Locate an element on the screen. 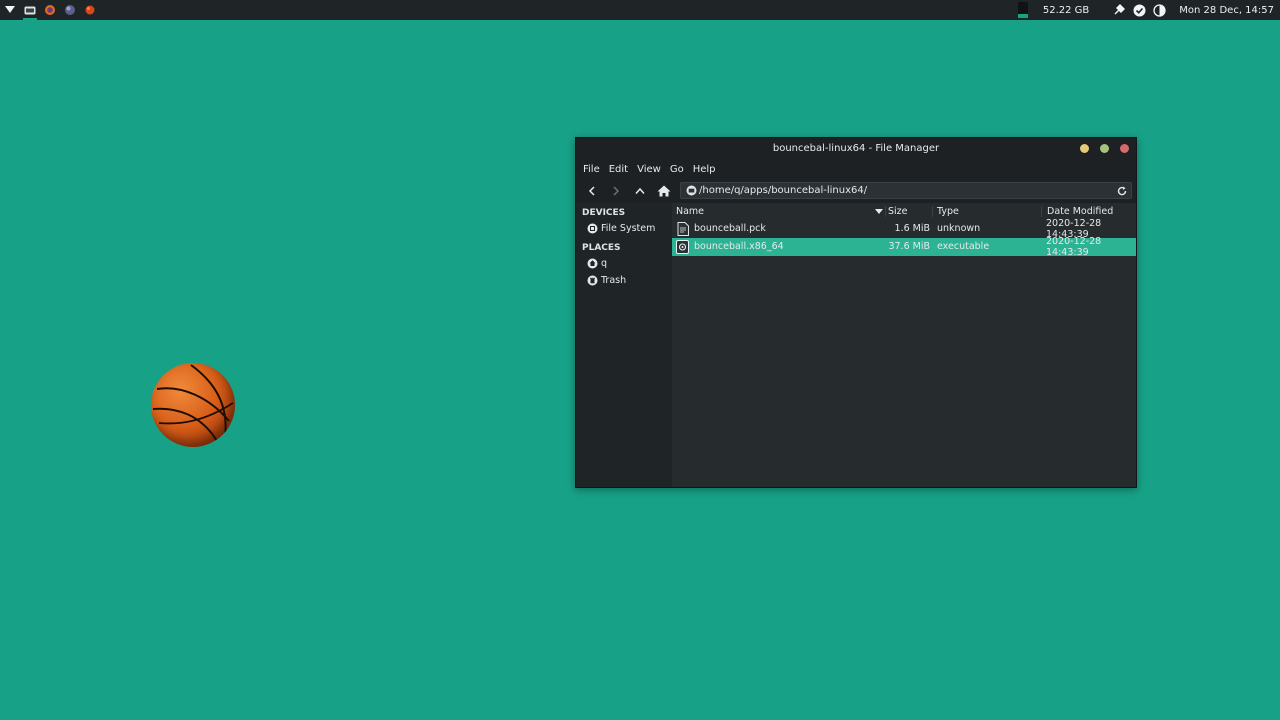  file-manager-task-icon is located at coordinates (30, 10).